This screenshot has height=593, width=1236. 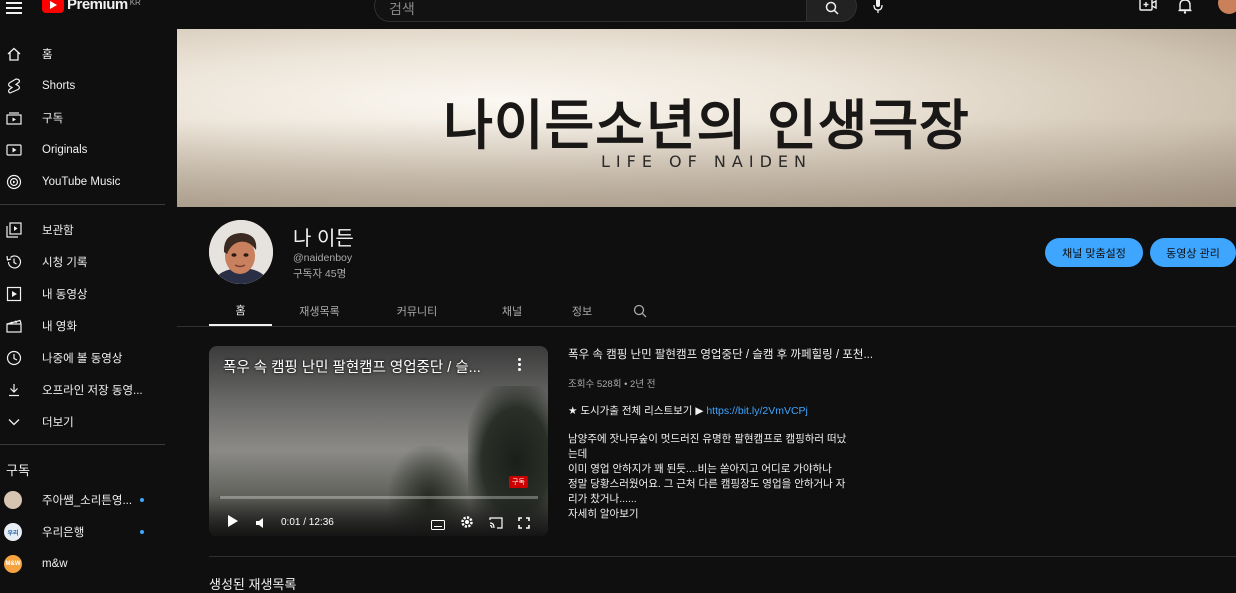 What do you see at coordinates (55, 564) in the screenshot?
I see `sidebar-item-label: m&w` at bounding box center [55, 564].